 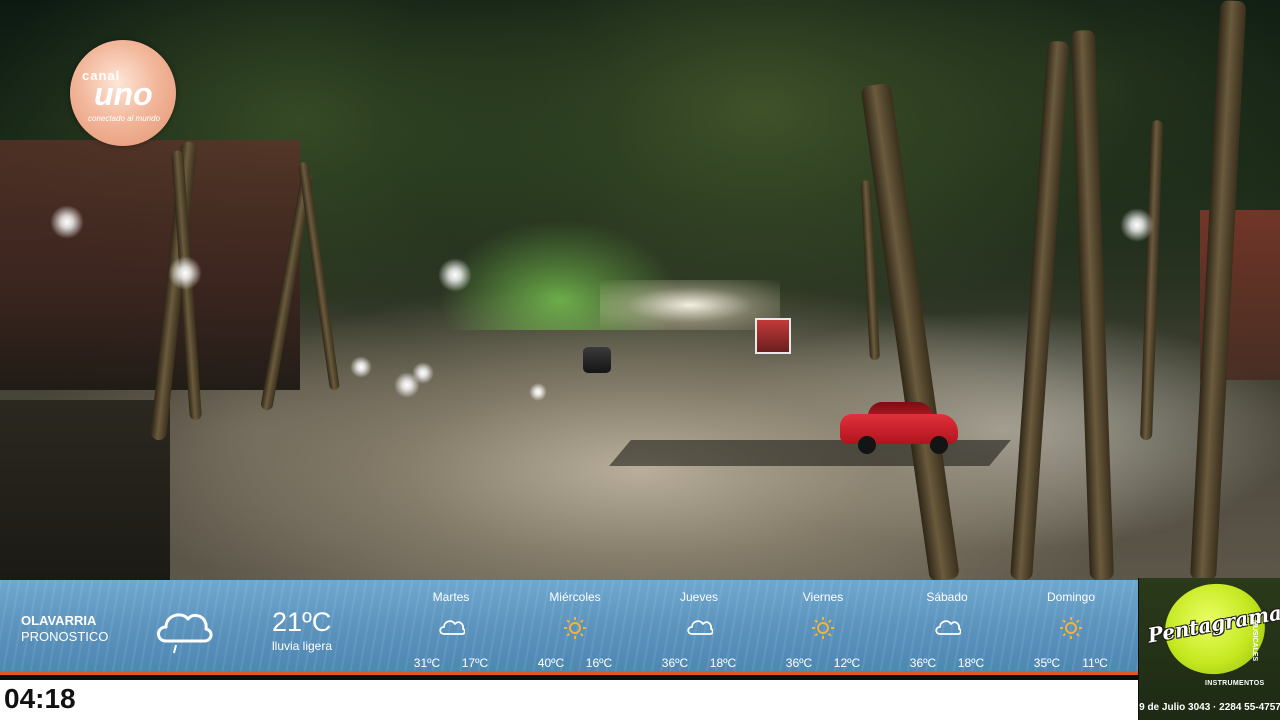 What do you see at coordinates (451, 597) in the screenshot?
I see `forecast-day-name: Martes` at bounding box center [451, 597].